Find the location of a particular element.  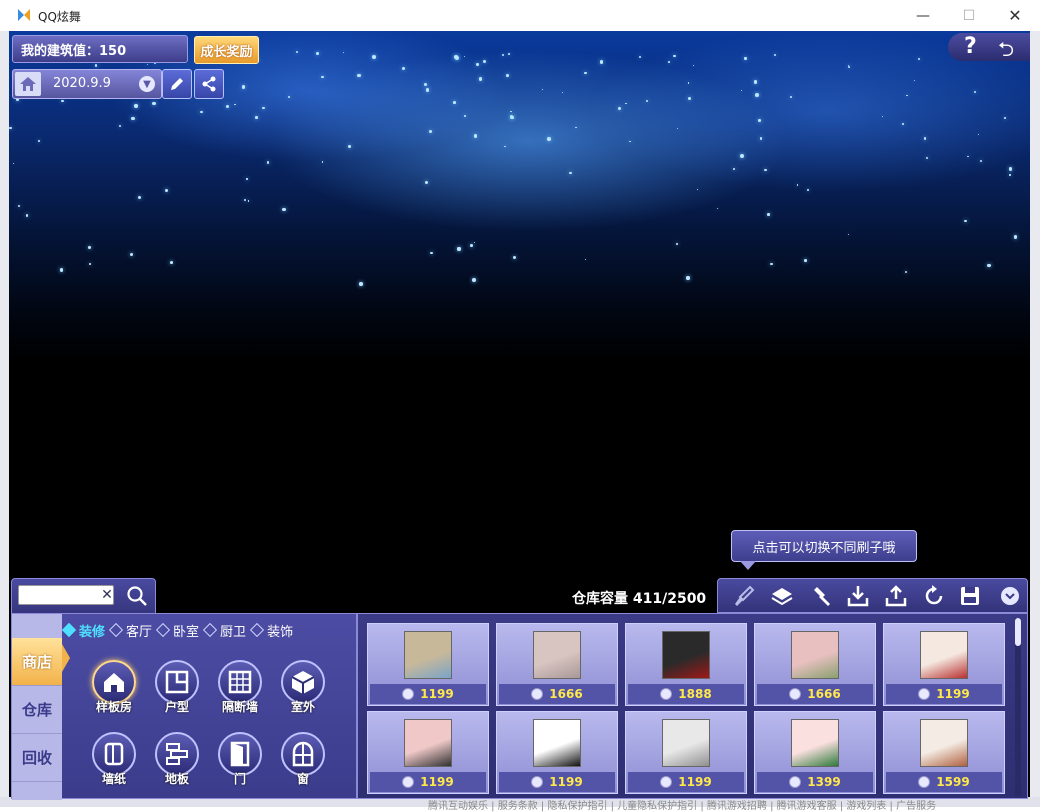

undo-button is located at coordinates (934, 596).